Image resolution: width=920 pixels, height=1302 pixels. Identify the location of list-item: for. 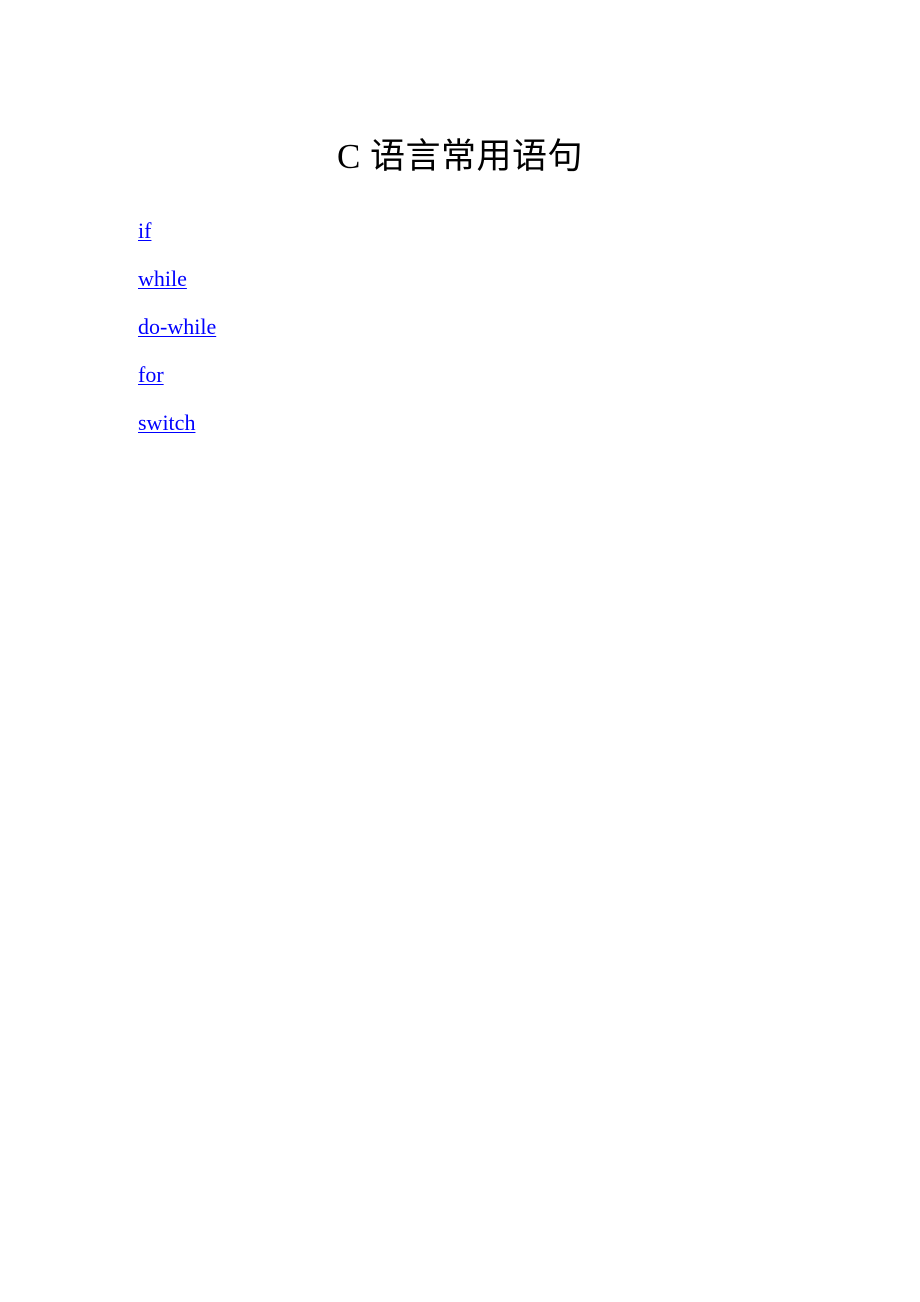
(177, 386).